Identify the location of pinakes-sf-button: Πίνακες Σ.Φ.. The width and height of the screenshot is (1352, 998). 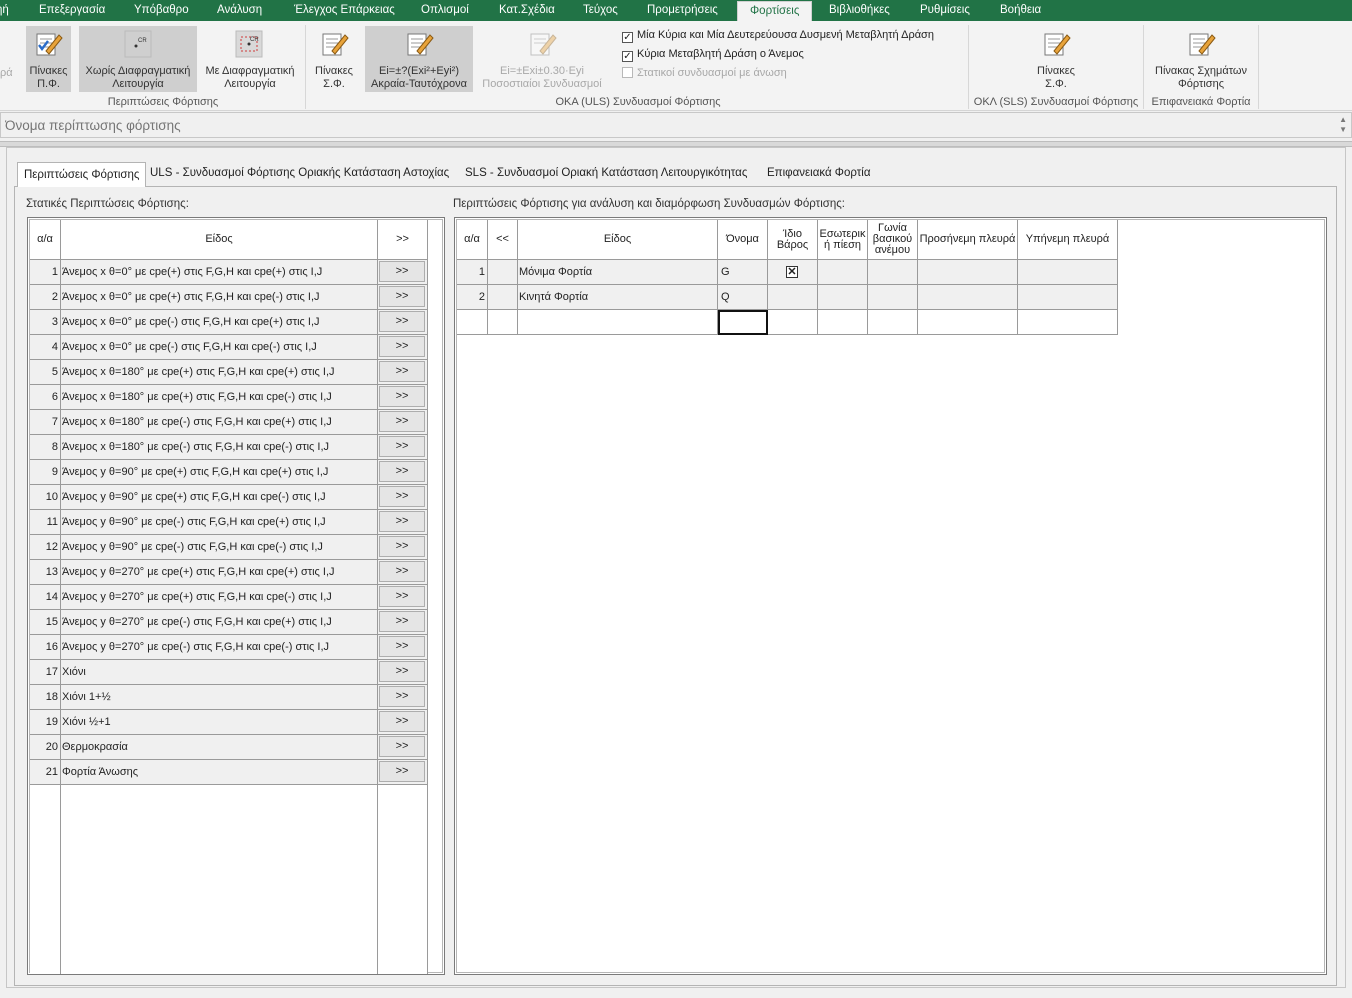
(334, 59).